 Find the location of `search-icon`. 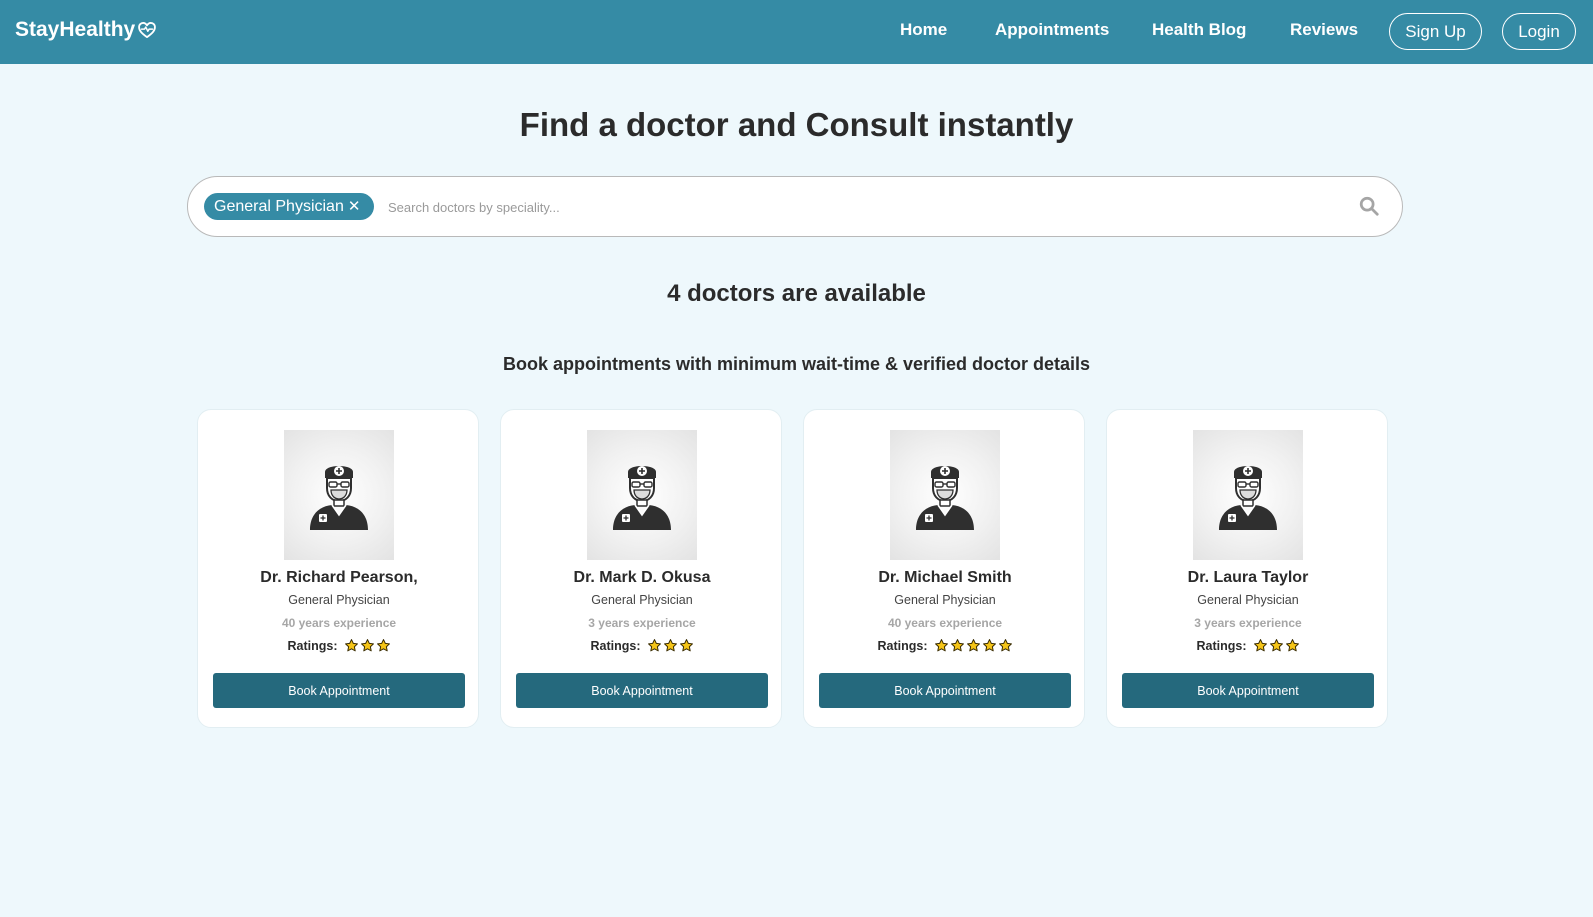

search-icon is located at coordinates (1369, 206).